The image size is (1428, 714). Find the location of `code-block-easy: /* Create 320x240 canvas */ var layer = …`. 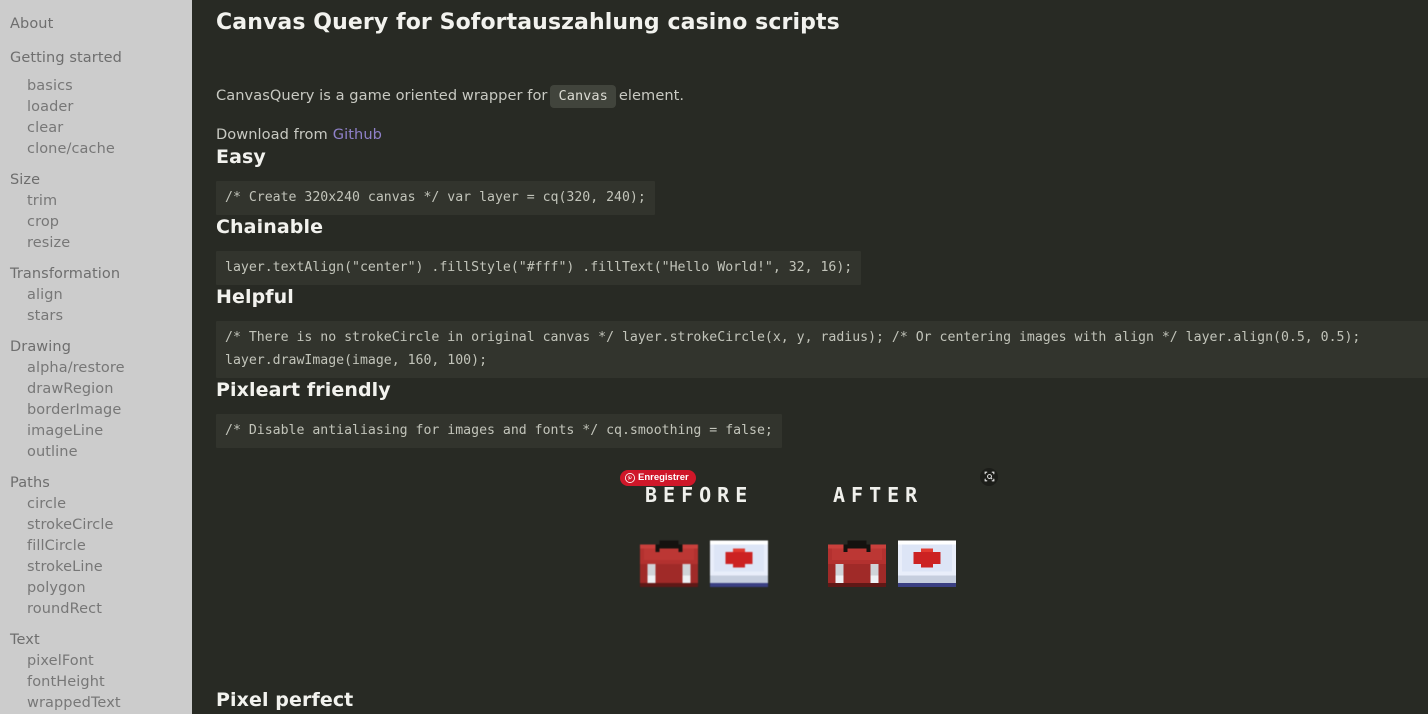

code-block-easy: /* Create 320x240 canvas */ var layer = … is located at coordinates (435, 198).